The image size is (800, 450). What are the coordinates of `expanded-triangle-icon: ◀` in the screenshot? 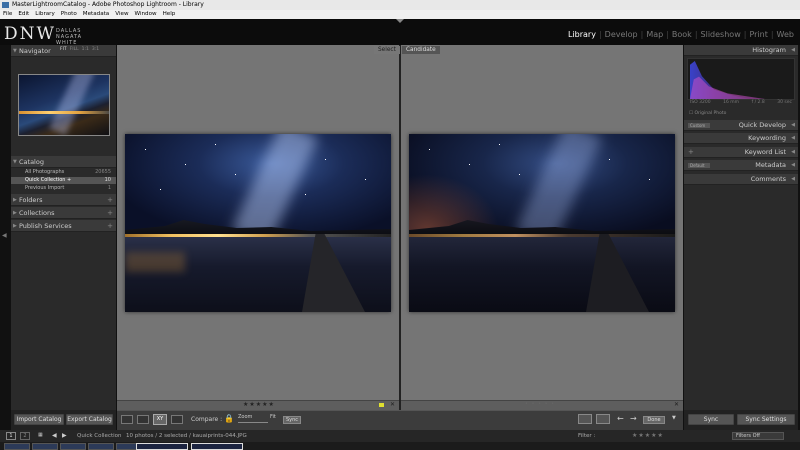 It's located at (793, 50).